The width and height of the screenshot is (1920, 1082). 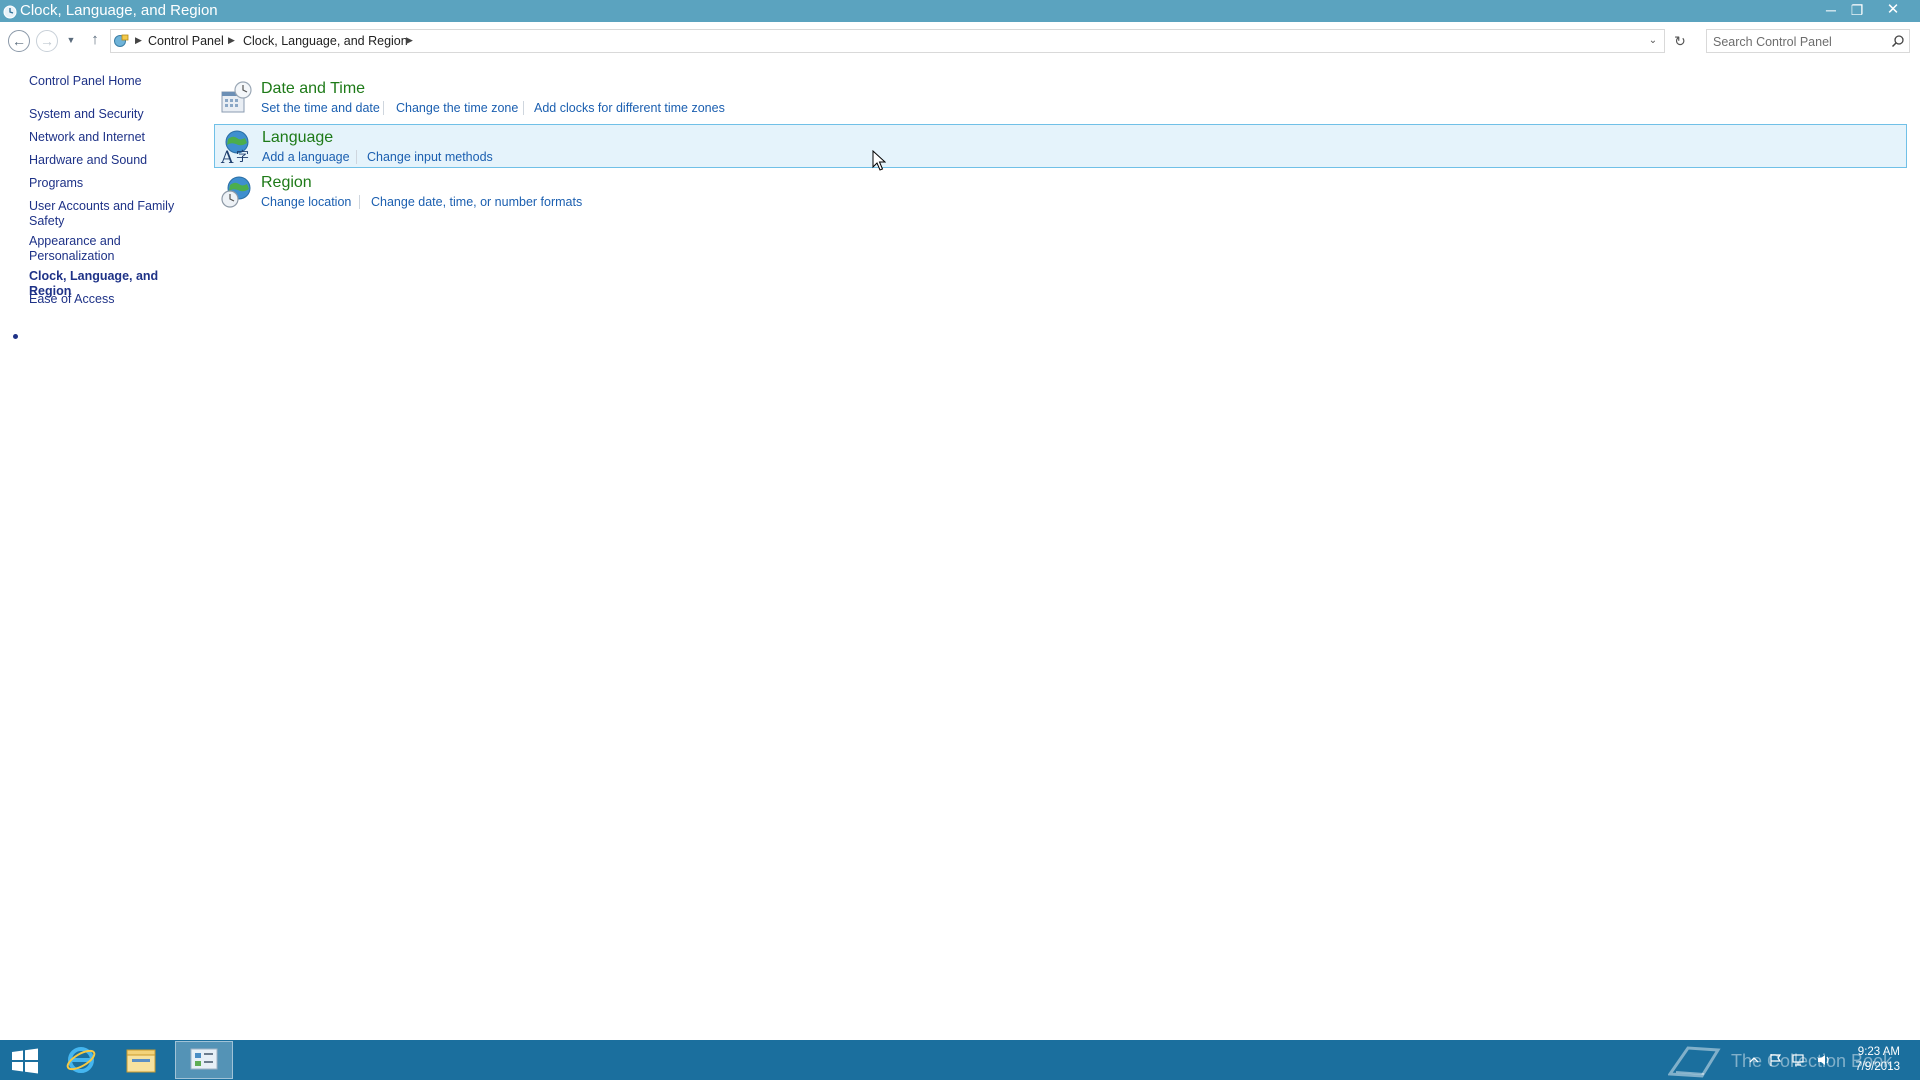 I want to click on folder-icon, so click(x=141, y=1061).